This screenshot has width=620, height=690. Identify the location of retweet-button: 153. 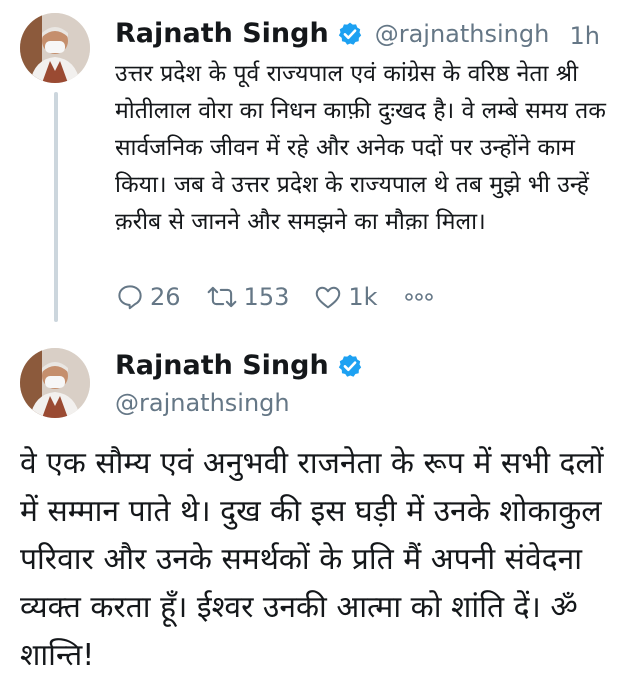
(247, 297).